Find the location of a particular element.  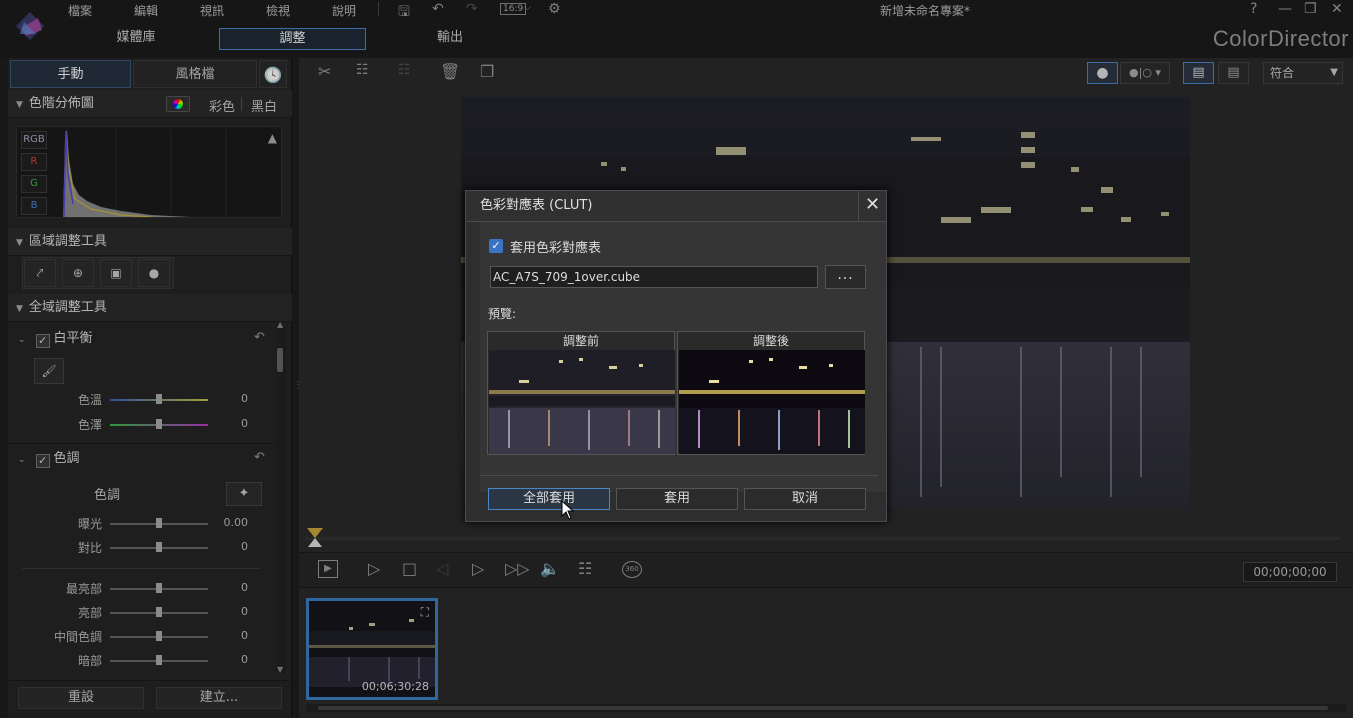

clut-file-input: AC_A7S_709_1over.cube is located at coordinates (654, 277).